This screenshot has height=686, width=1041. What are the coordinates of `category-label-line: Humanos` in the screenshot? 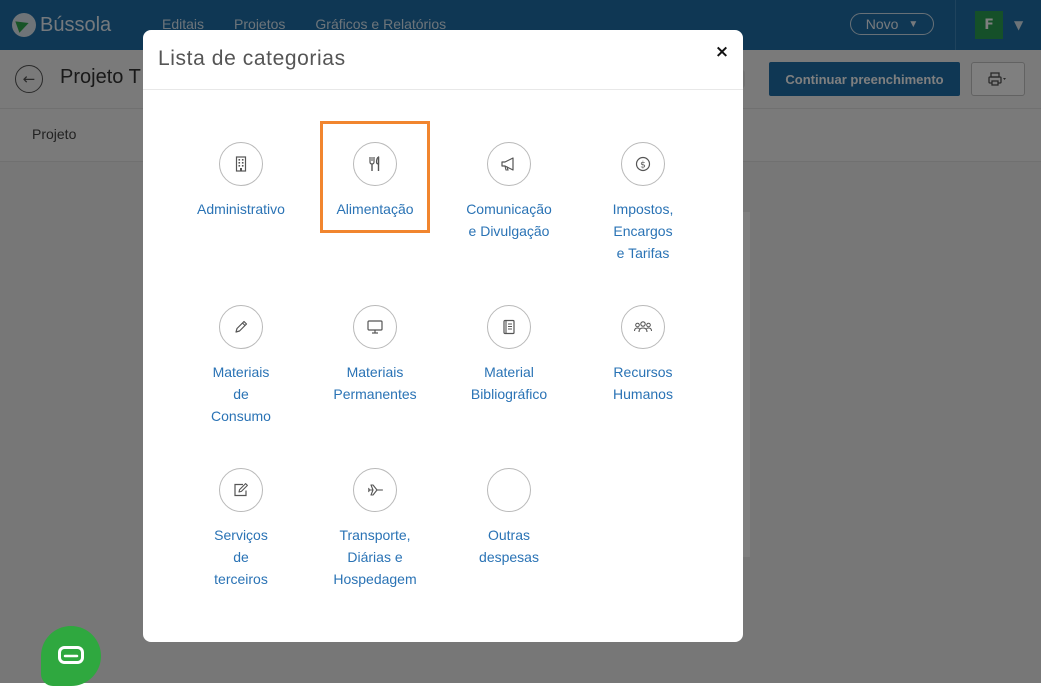 It's located at (643, 394).